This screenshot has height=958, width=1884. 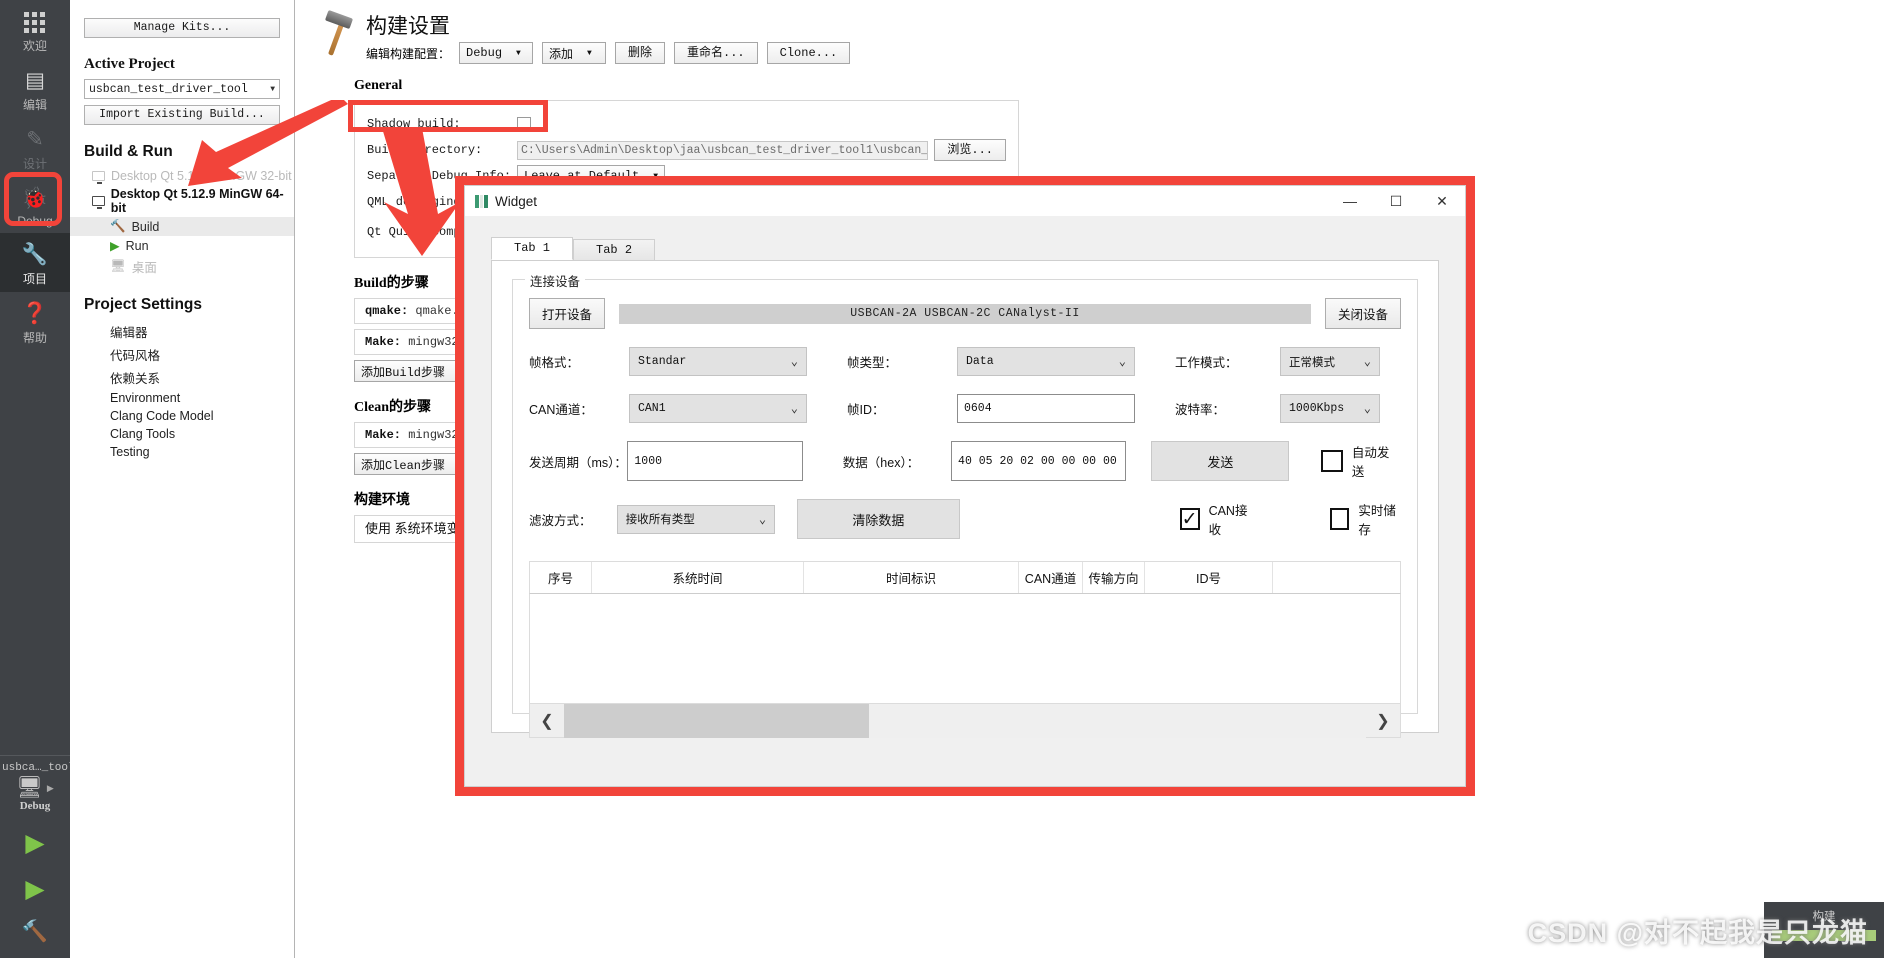 What do you see at coordinates (718, 408) in the screenshot?
I see `can-channel-select: CAN1 ⌄` at bounding box center [718, 408].